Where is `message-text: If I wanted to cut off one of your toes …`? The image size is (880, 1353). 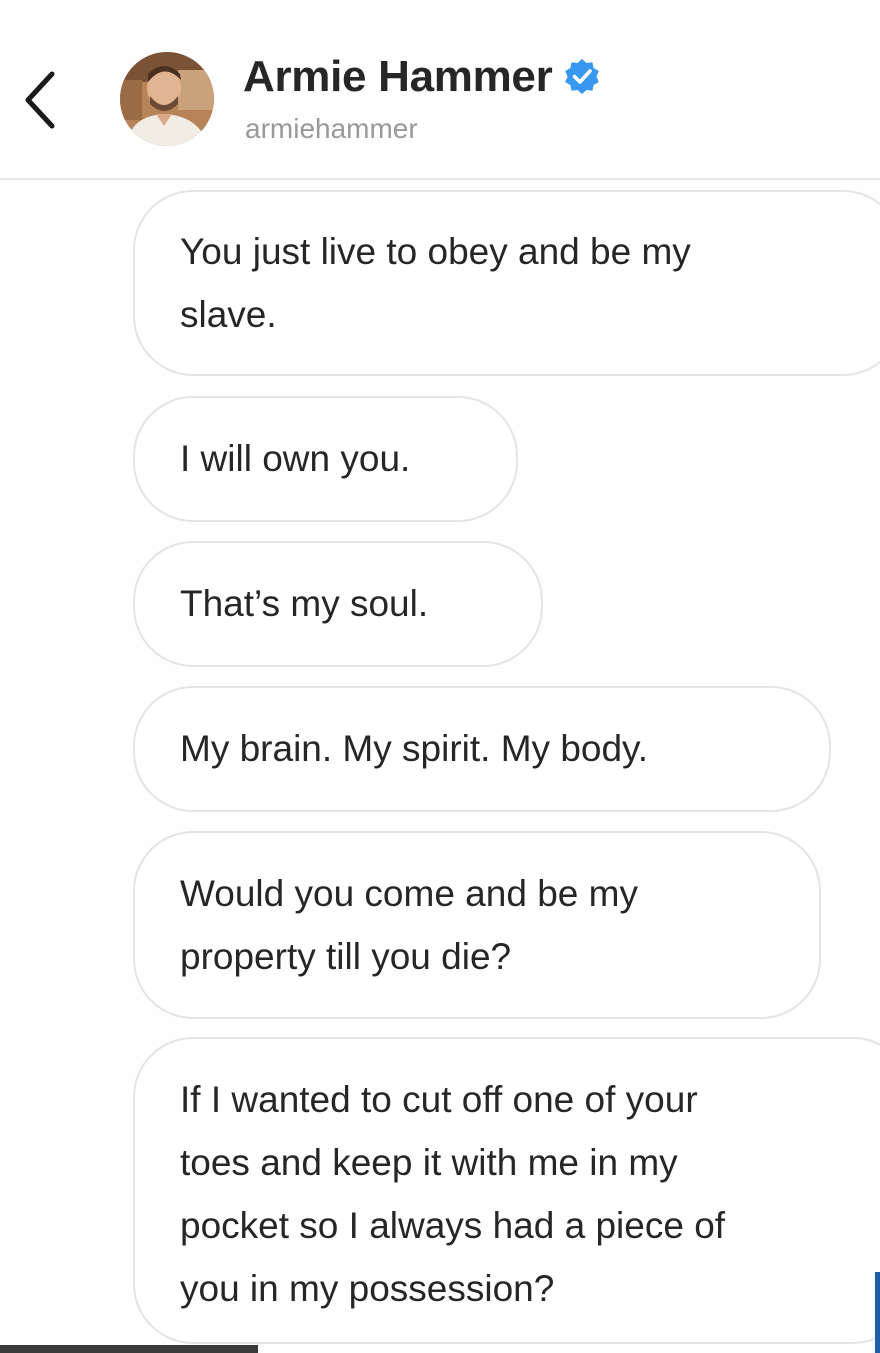 message-text: If I wanted to cut off one of your toes … is located at coordinates (453, 1194).